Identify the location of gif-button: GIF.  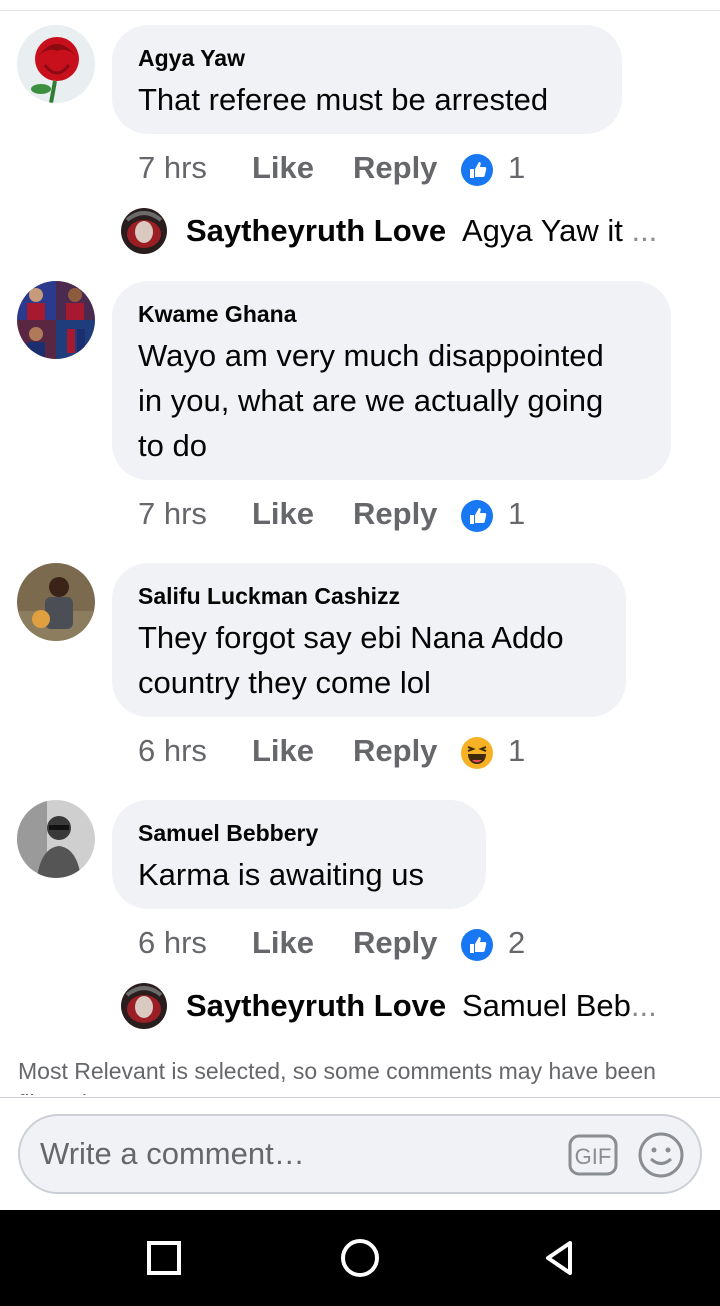
(593, 1155).